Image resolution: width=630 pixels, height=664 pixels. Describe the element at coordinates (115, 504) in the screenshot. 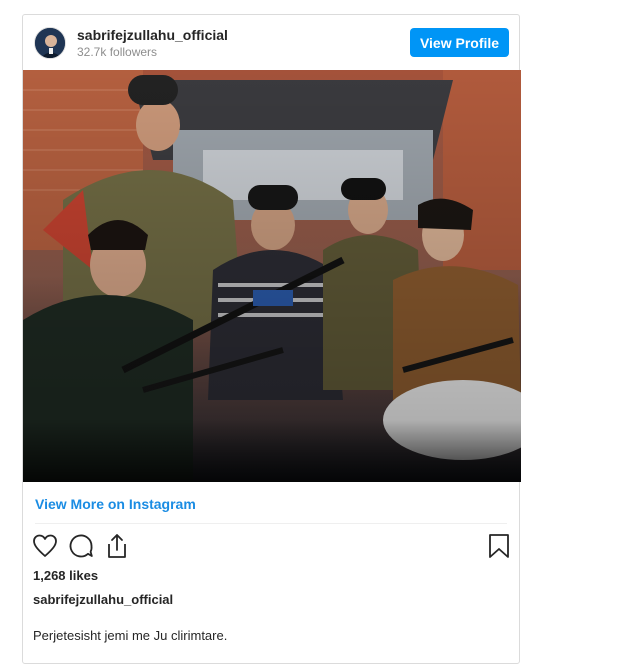

I see `view-more-link: View More on Instagram` at that location.